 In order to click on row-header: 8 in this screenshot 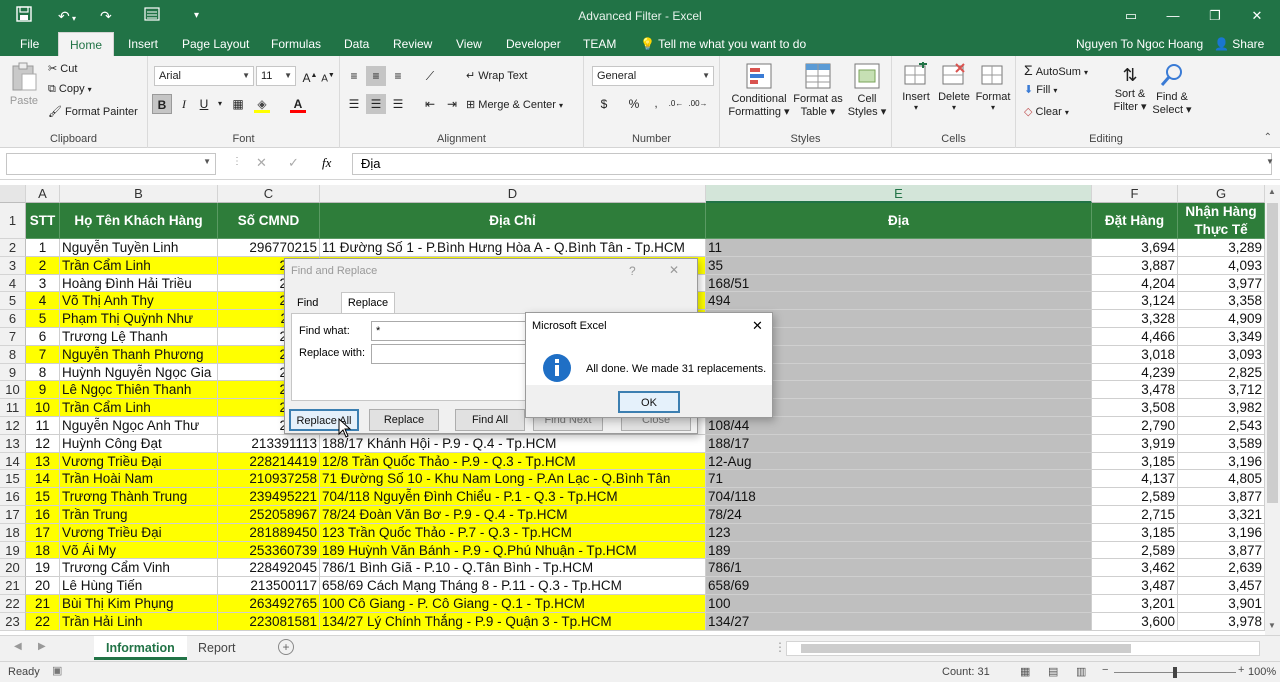, I will do `click(13, 354)`.